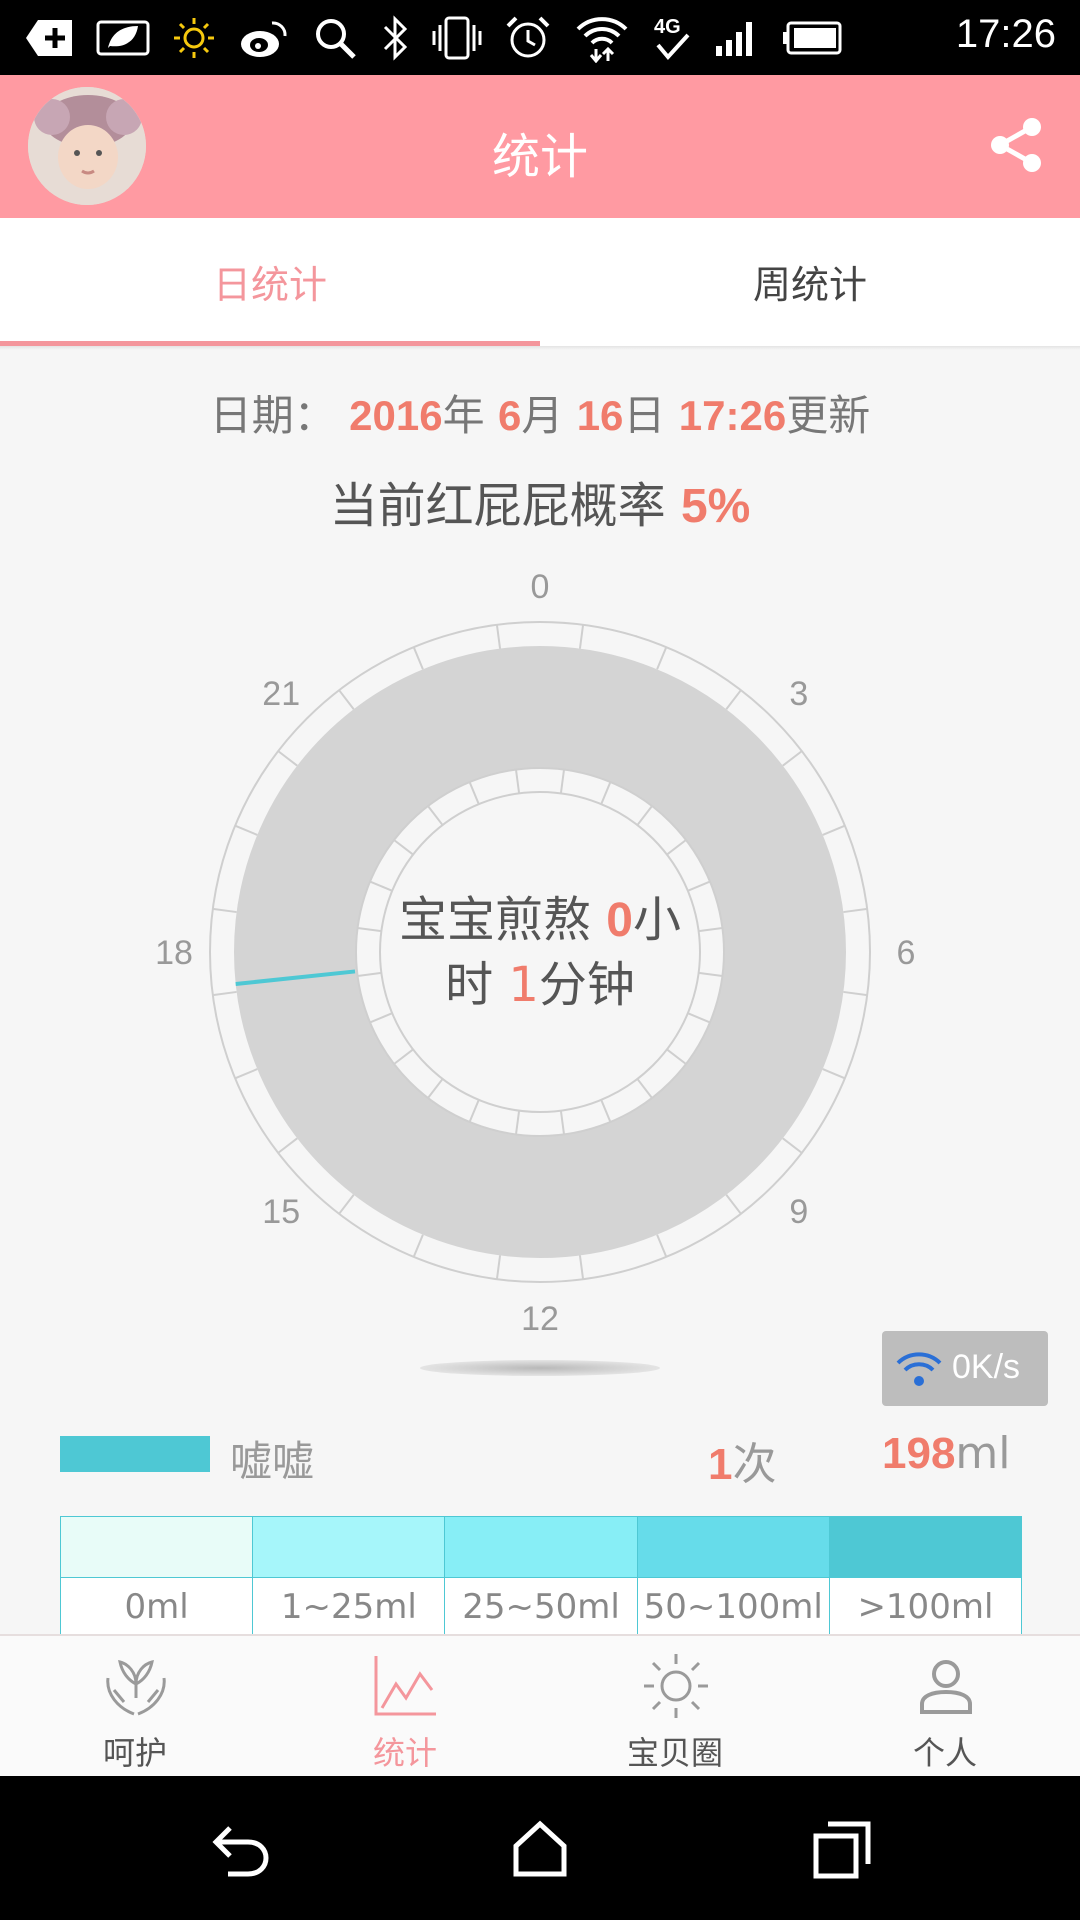  Describe the element at coordinates (754, 1464) in the screenshot. I see `pee-count-unit: 次` at that location.